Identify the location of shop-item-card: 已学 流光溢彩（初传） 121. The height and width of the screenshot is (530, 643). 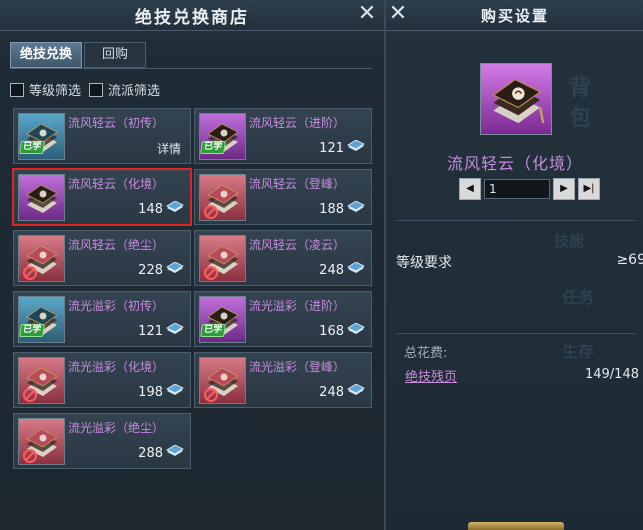
(102, 319).